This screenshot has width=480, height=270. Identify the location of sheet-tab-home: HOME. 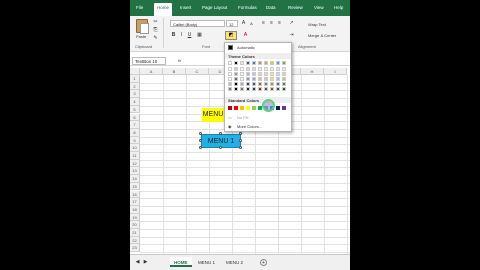
(181, 262).